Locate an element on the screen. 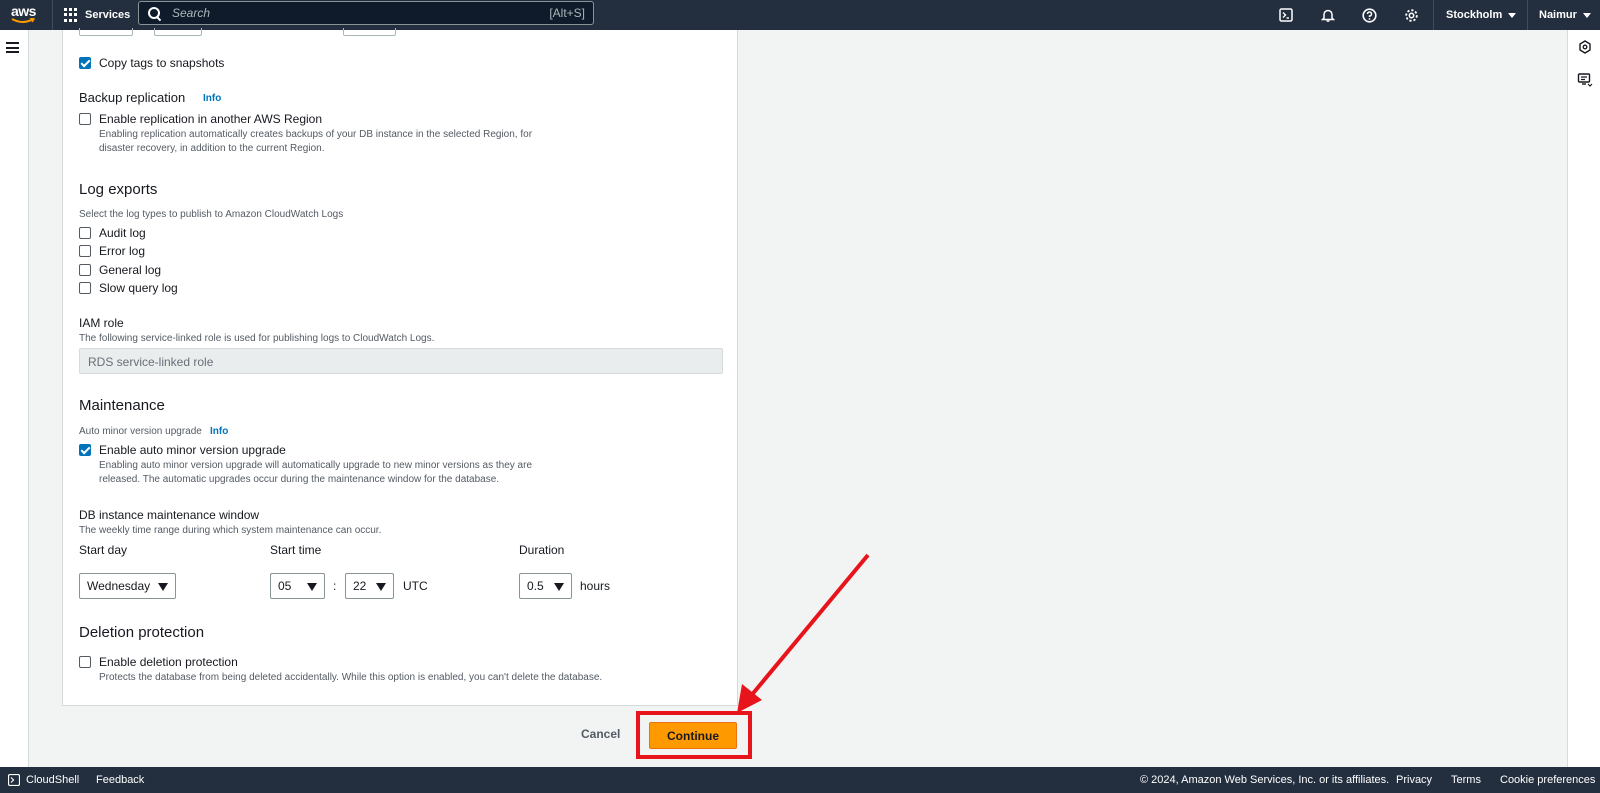 The image size is (1600, 793). start-day-label: Start day is located at coordinates (103, 550).